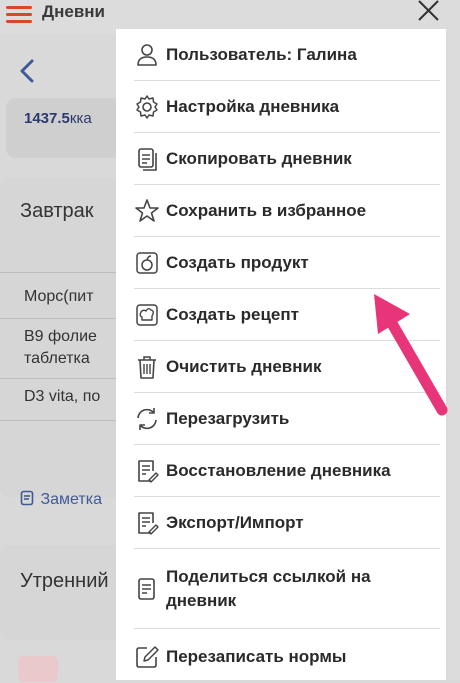 This screenshot has height=683, width=460. I want to click on menu-item-label: Восстановление дневника, so click(278, 470).